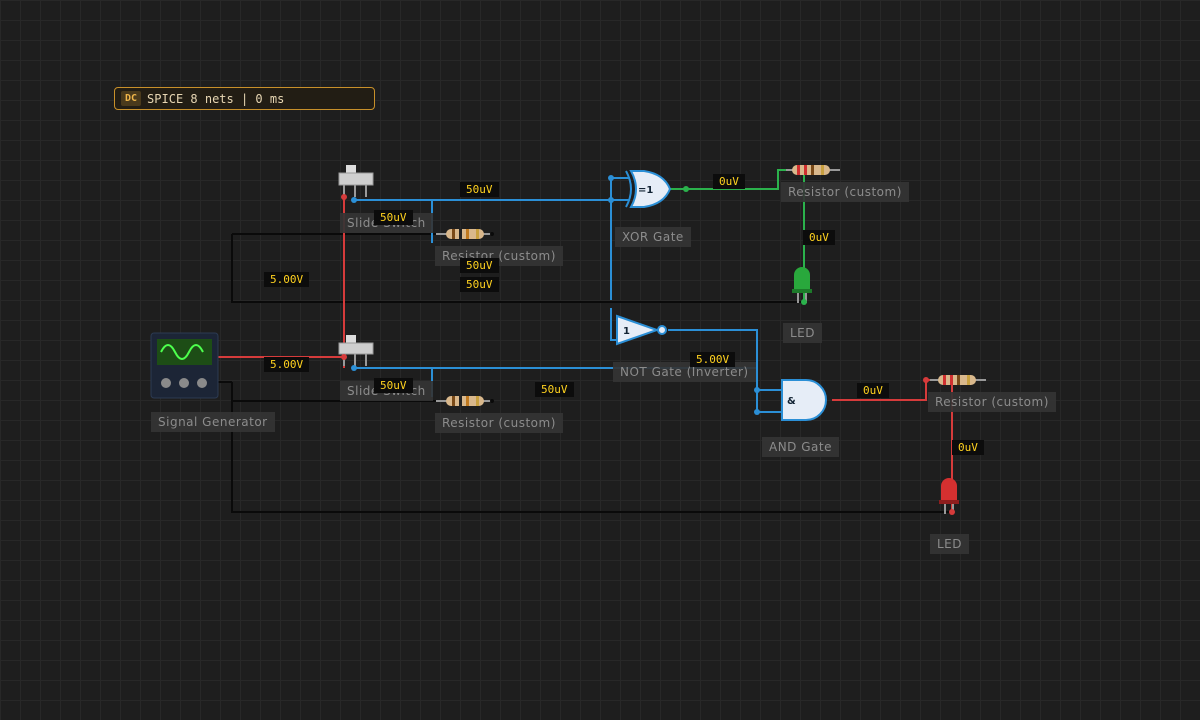 Image resolution: width=1200 pixels, height=720 pixels. What do you see at coordinates (804, 400) in the screenshot?
I see `and-gate-icon: &` at bounding box center [804, 400].